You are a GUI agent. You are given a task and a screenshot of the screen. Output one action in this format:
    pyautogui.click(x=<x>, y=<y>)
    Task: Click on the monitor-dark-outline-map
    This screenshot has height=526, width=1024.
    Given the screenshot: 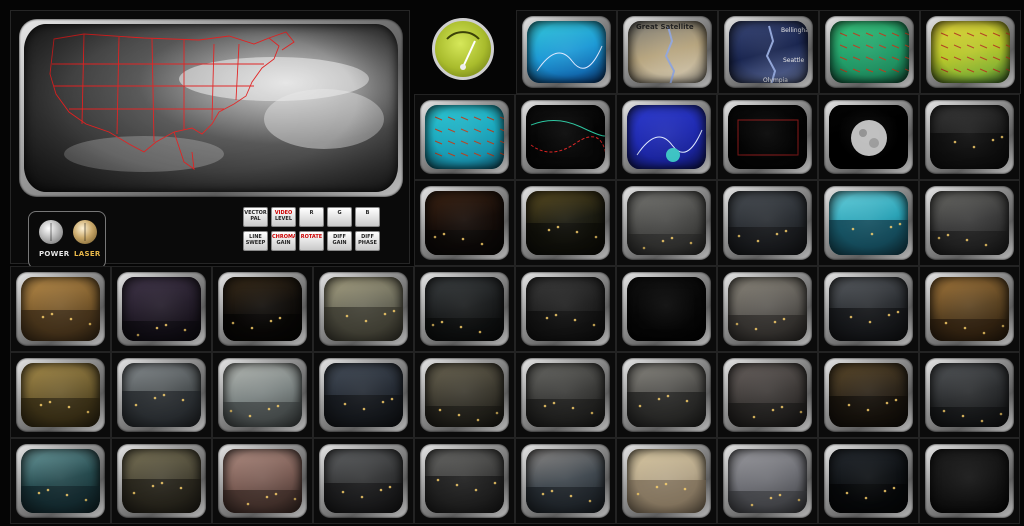 What is the action you would take?
    pyautogui.click(x=767, y=137)
    